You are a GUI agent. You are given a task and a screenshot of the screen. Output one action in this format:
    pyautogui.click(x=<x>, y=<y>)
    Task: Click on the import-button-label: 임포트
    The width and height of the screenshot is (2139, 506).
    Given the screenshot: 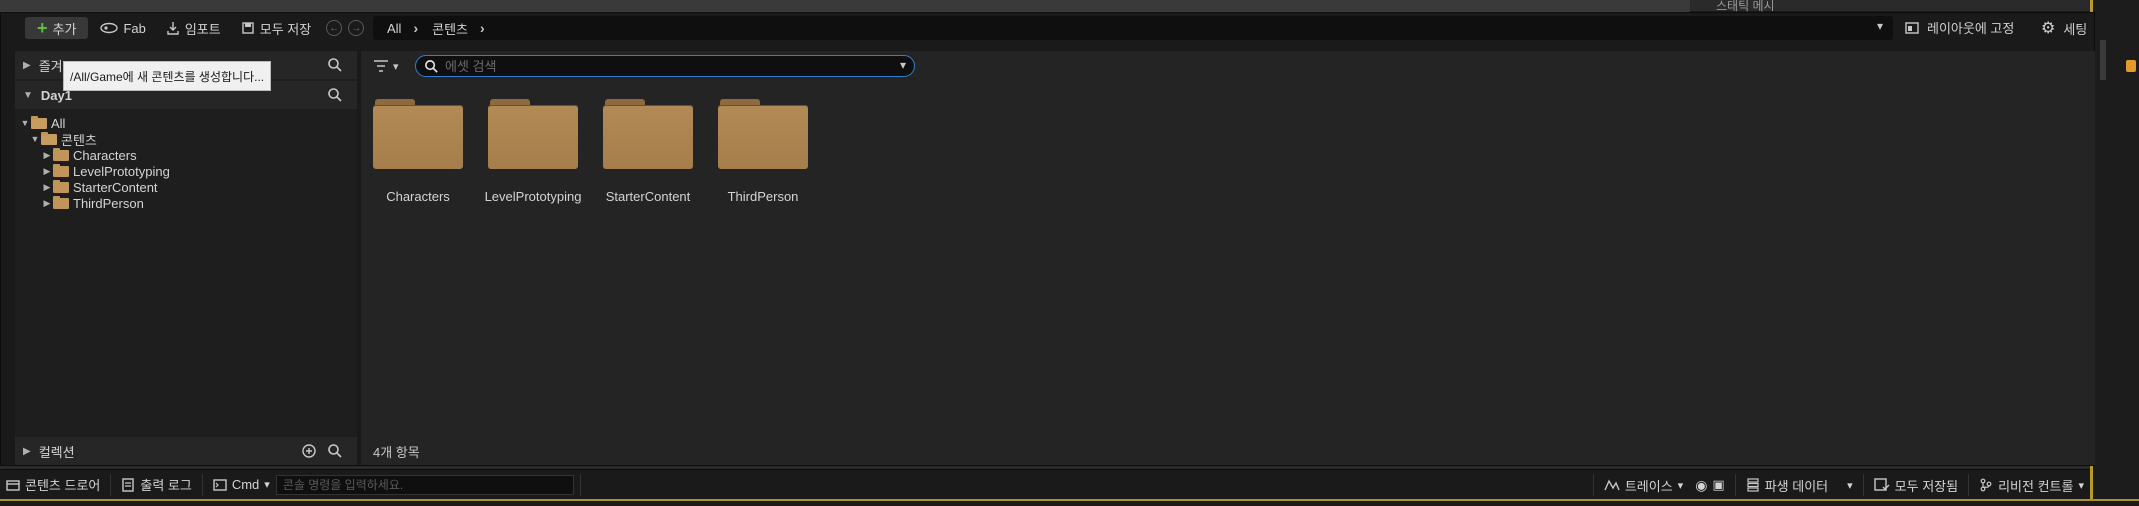 What is the action you would take?
    pyautogui.click(x=202, y=29)
    